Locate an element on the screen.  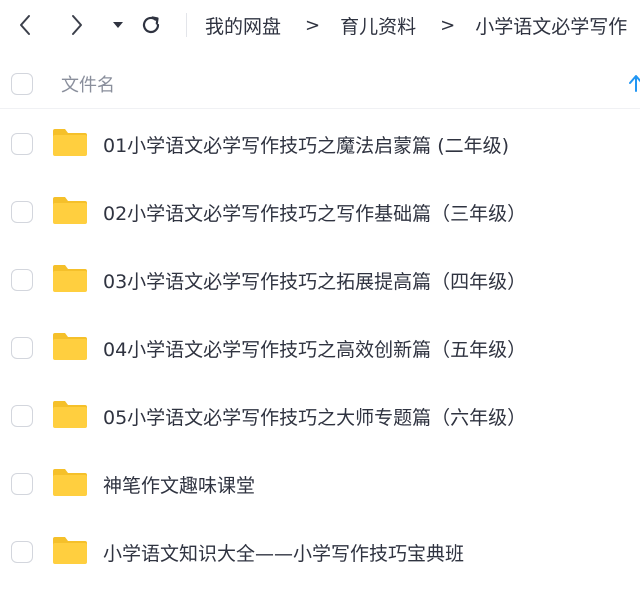
file-name: 01小学语文必学写作技巧之魔法启蒙篇 (二年级) is located at coordinates (306, 145).